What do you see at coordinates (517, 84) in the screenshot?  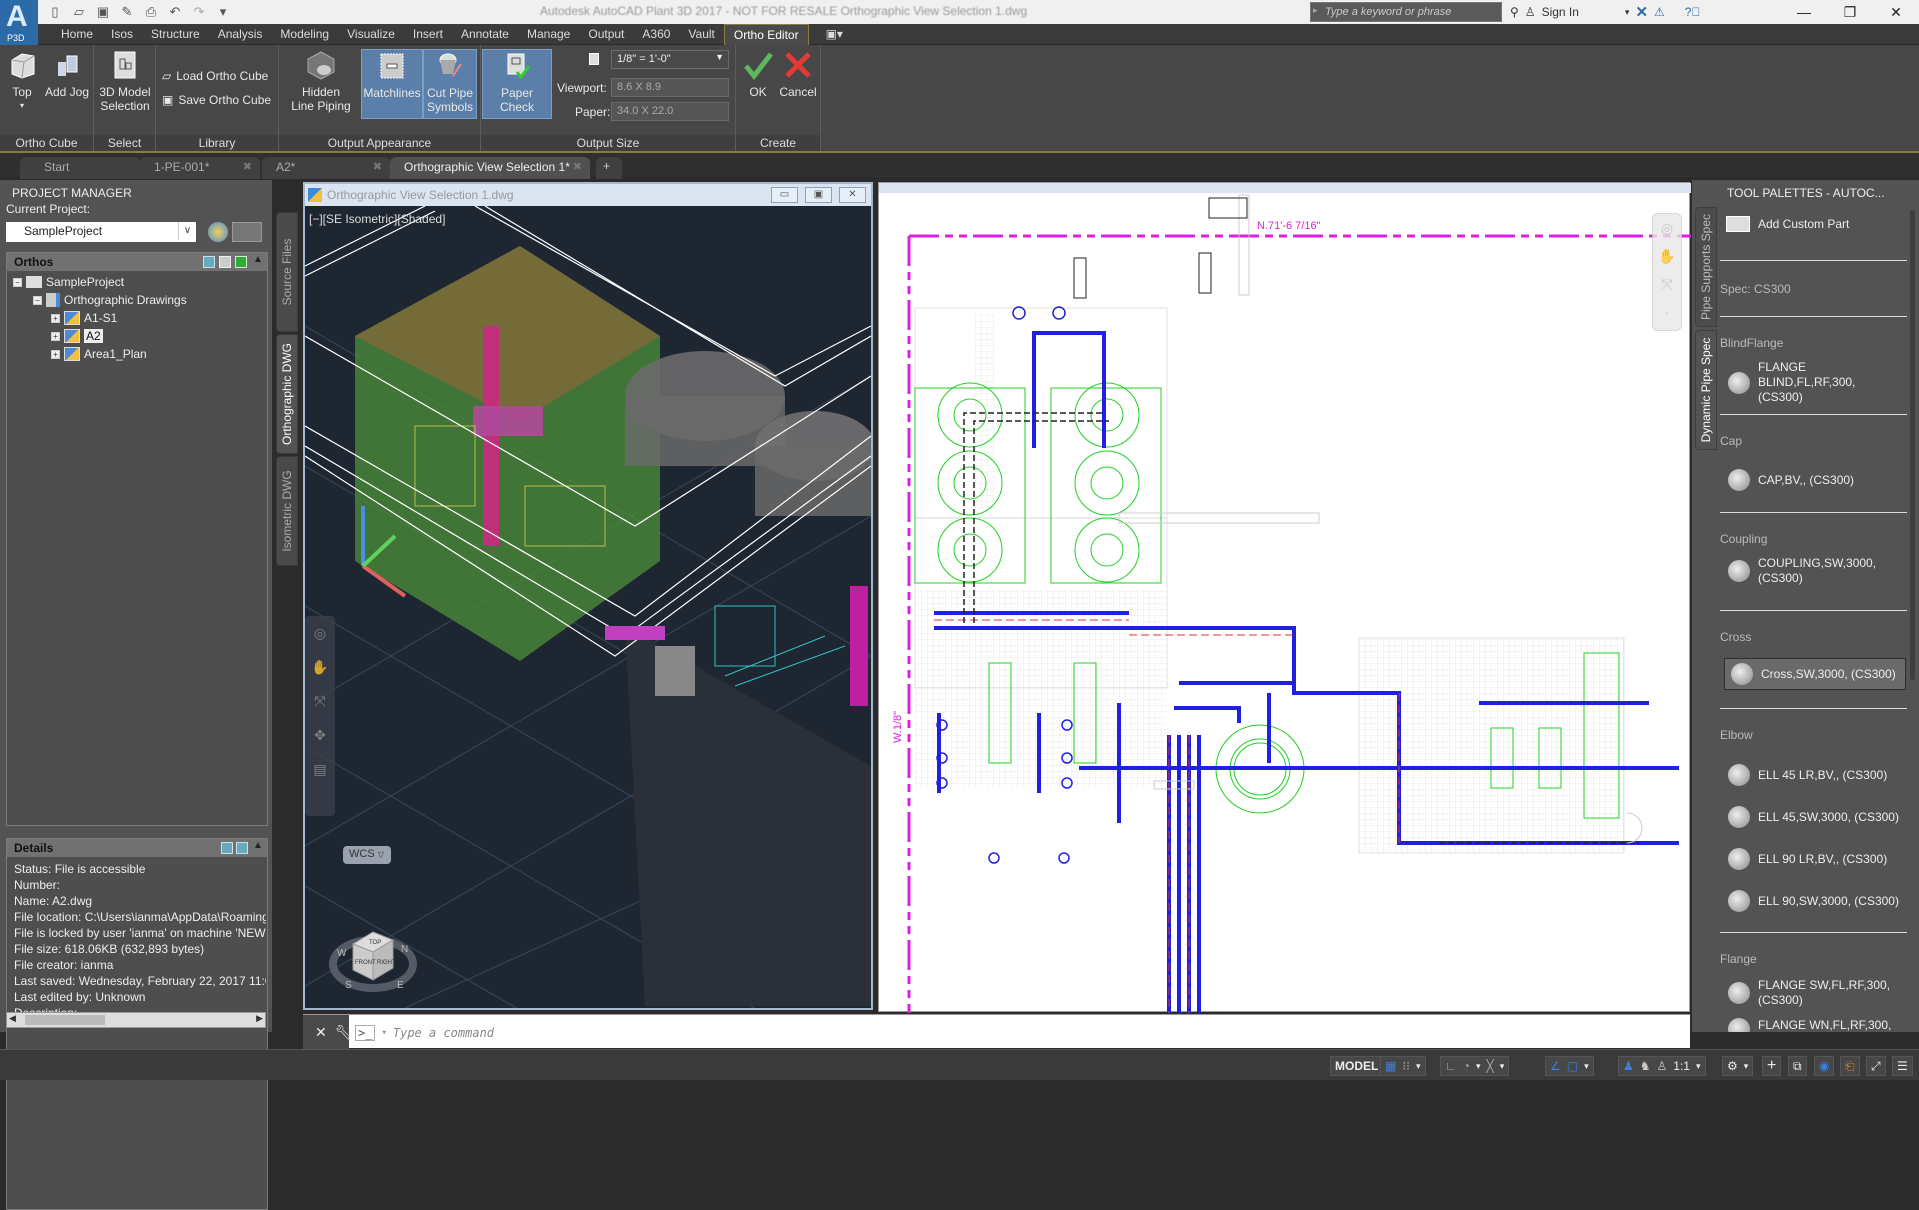 I see `paper-check-toggle: Paper Check` at bounding box center [517, 84].